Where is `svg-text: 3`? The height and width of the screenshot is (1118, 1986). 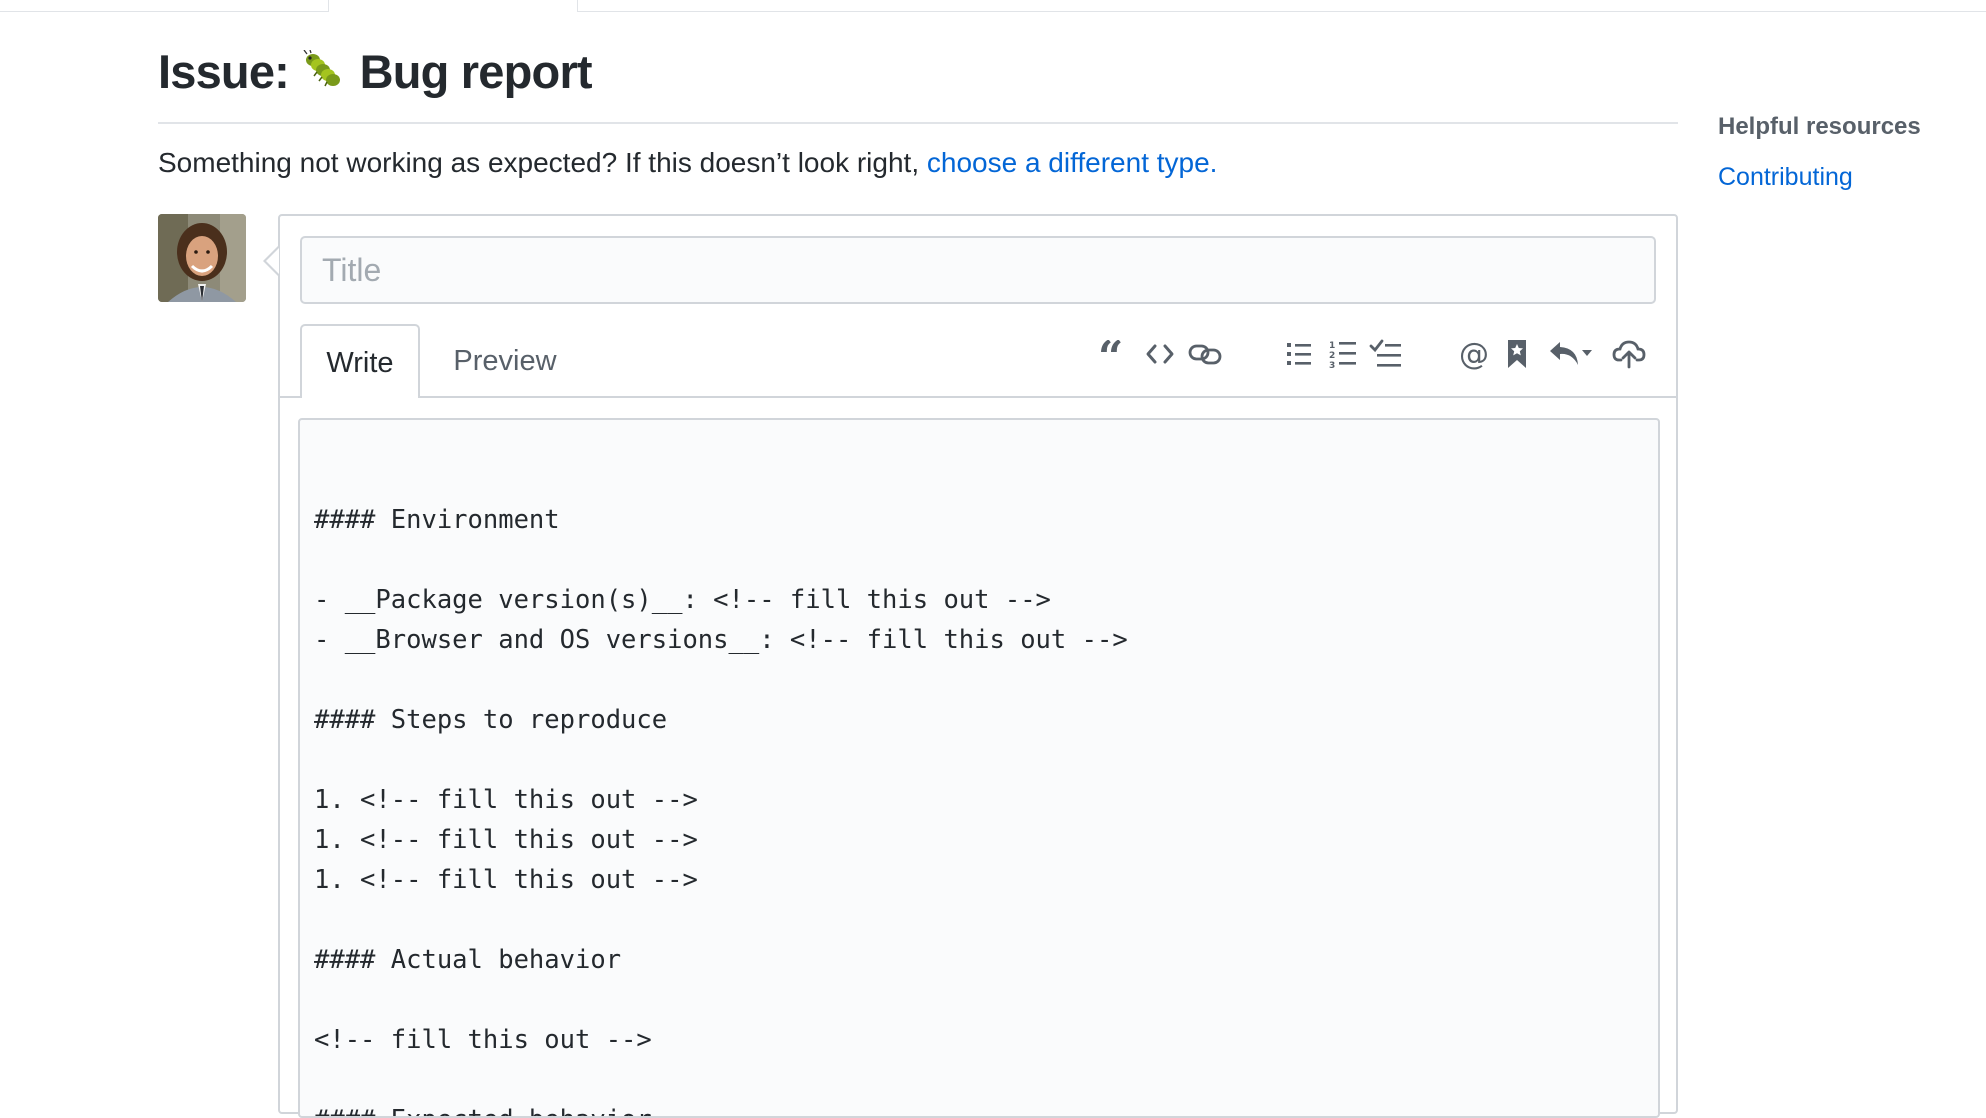
svg-text: 3 is located at coordinates (1332, 365).